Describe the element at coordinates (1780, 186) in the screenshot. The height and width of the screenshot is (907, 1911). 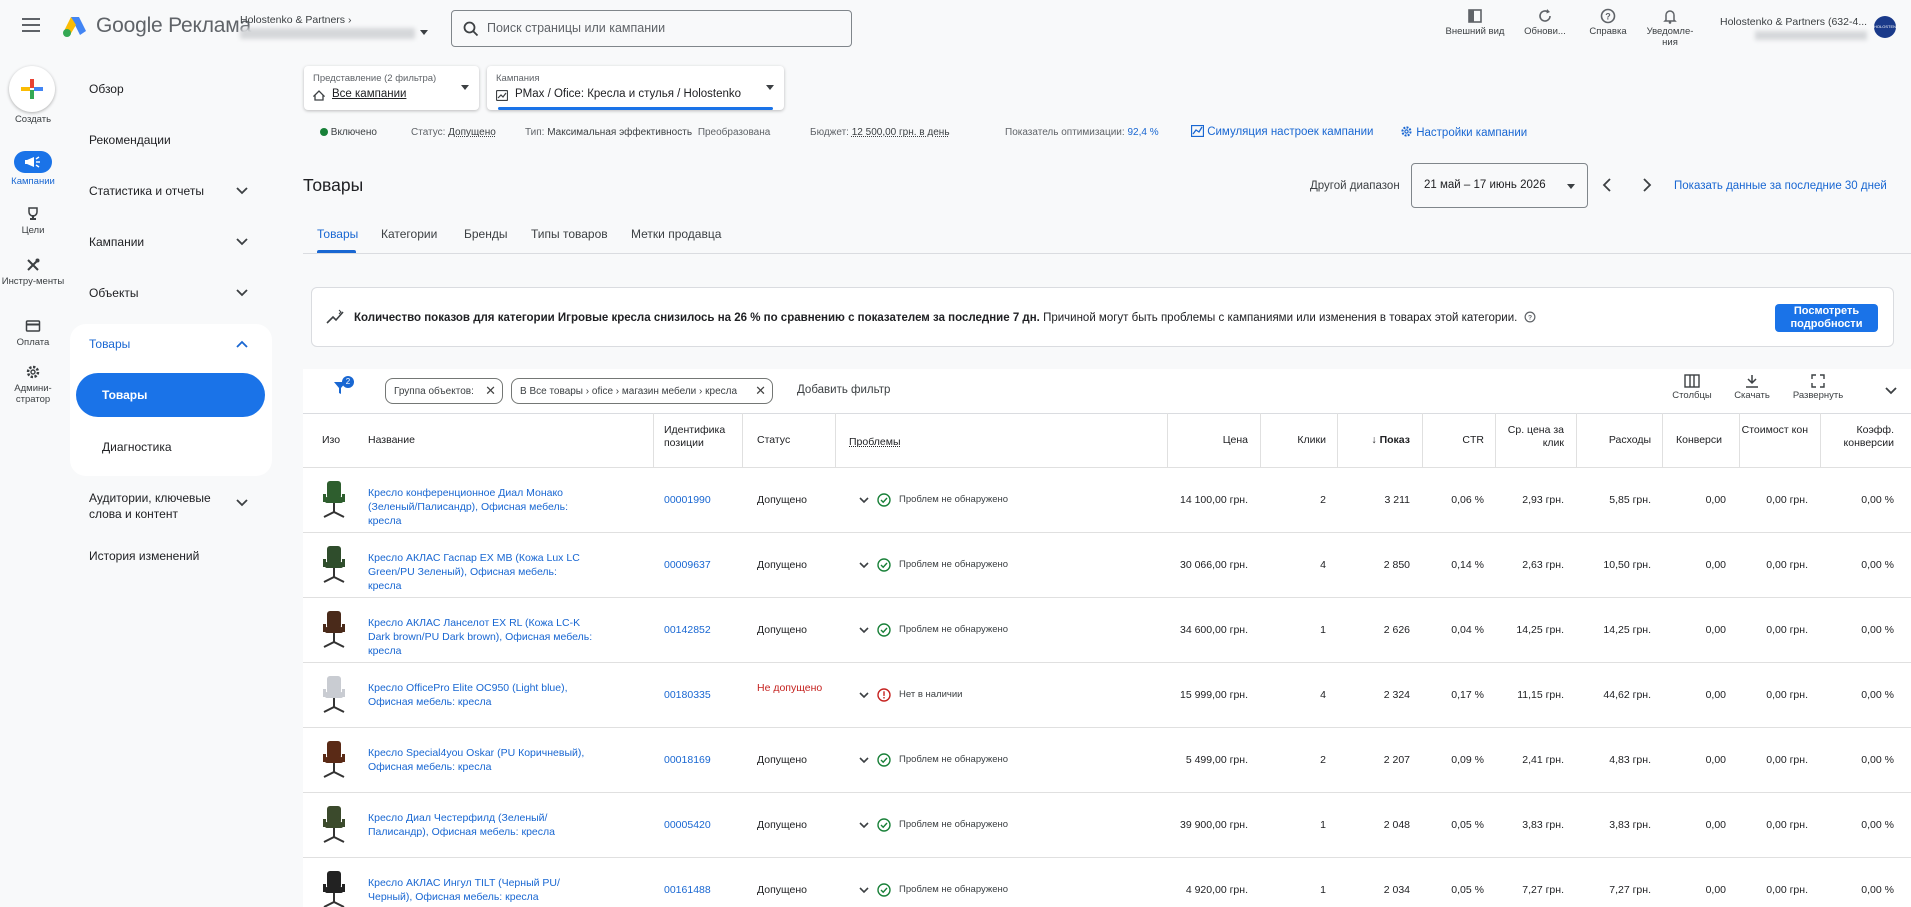
I see `show-last-30-link: Показать данные за последние 30 дней` at that location.